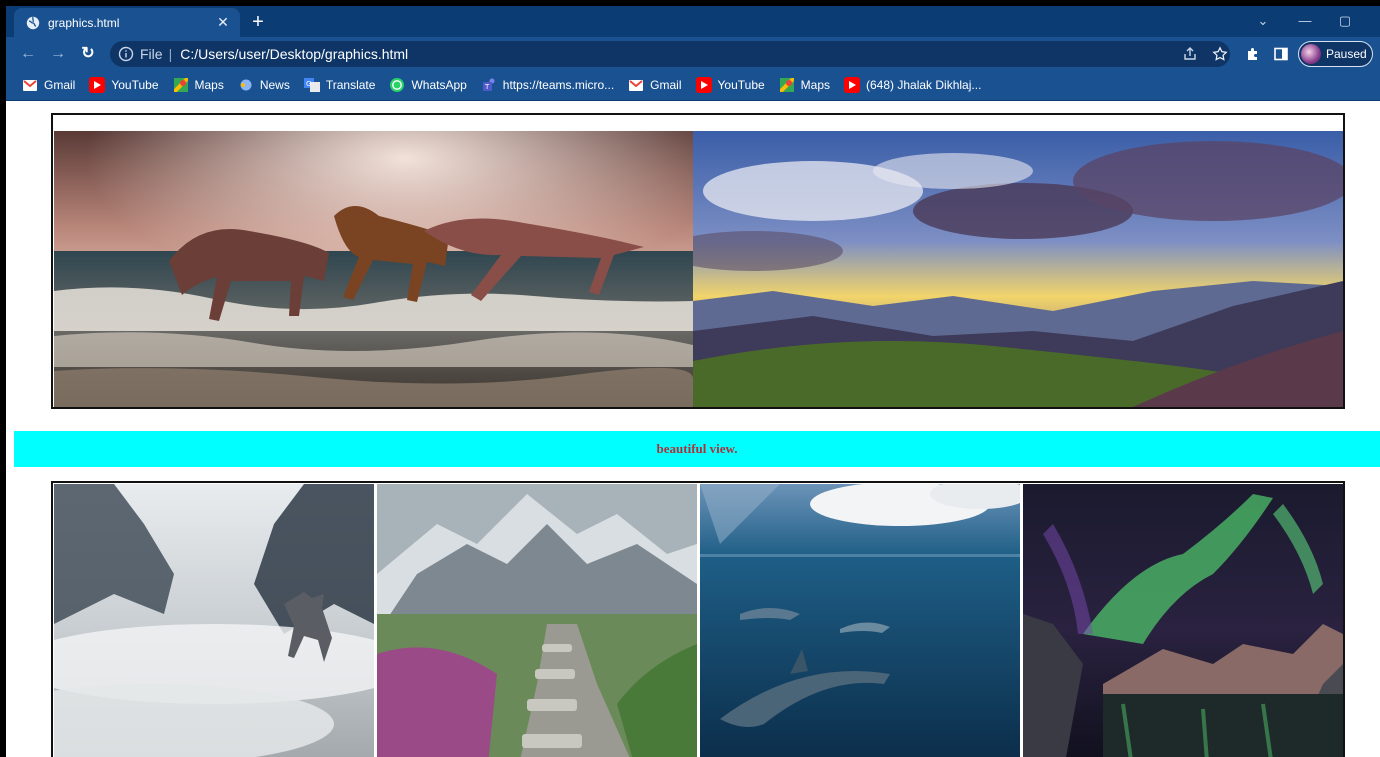  What do you see at coordinates (308, 84) in the screenshot?
I see `svg-text: G` at bounding box center [308, 84].